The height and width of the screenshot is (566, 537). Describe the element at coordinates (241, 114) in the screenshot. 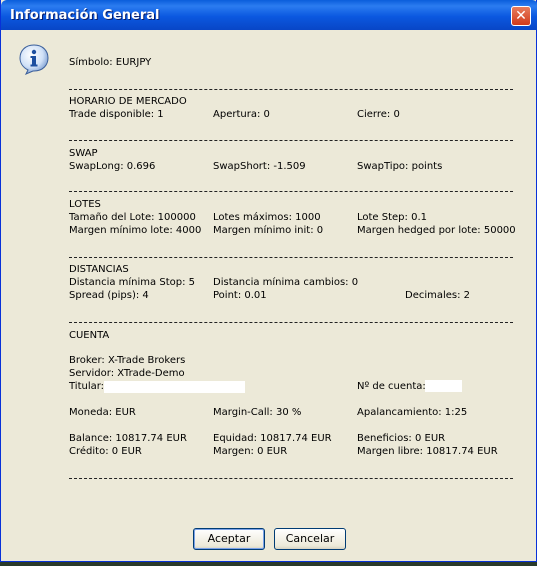

I see `market-open: Apertura: 0` at that location.